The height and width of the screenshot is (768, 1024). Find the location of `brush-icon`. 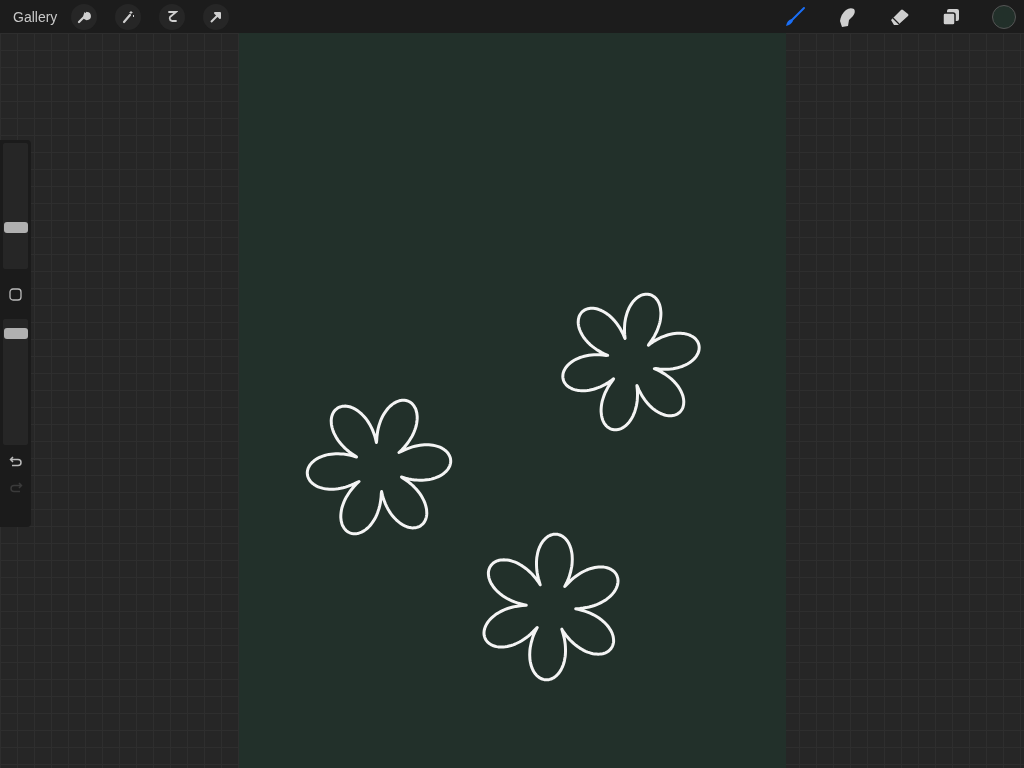

brush-icon is located at coordinates (795, 16).